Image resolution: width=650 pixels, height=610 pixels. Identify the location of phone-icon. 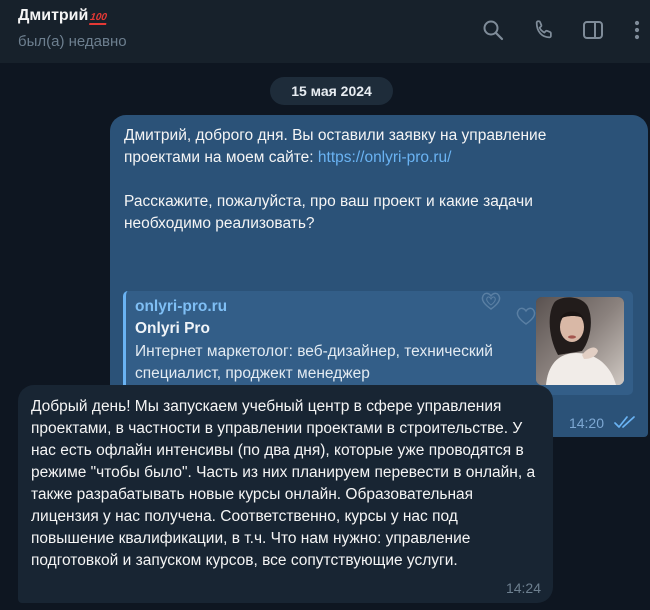
(543, 29).